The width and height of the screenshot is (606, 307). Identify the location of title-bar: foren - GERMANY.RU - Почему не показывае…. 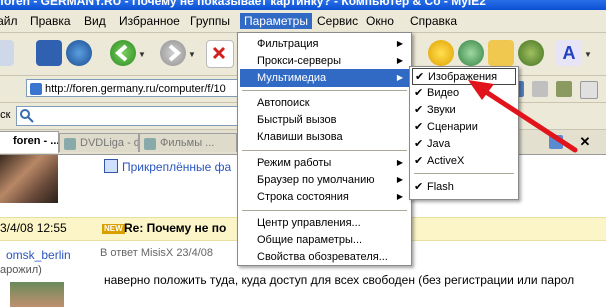
(303, 5).